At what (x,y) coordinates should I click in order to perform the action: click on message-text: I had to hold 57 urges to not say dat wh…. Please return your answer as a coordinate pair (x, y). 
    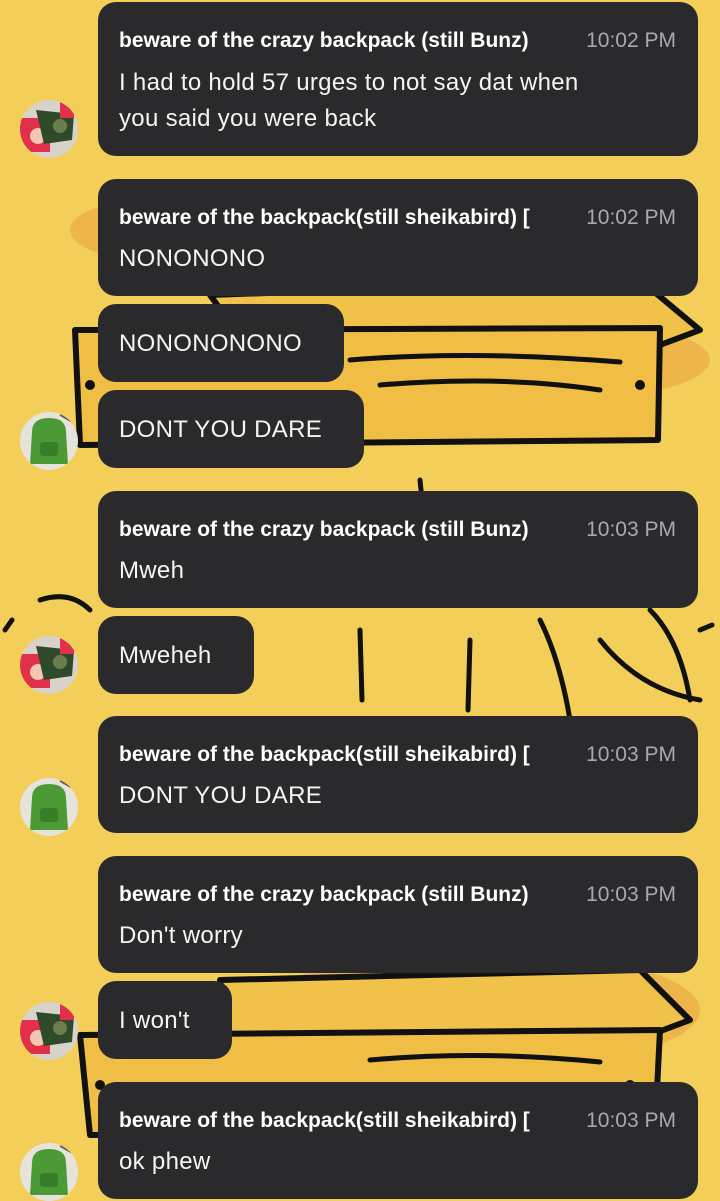
    Looking at the image, I should click on (349, 100).